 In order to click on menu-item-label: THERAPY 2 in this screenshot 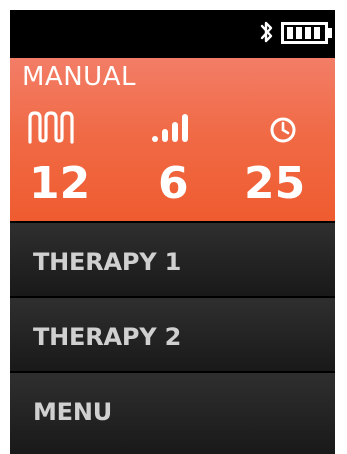, I will do `click(107, 337)`.